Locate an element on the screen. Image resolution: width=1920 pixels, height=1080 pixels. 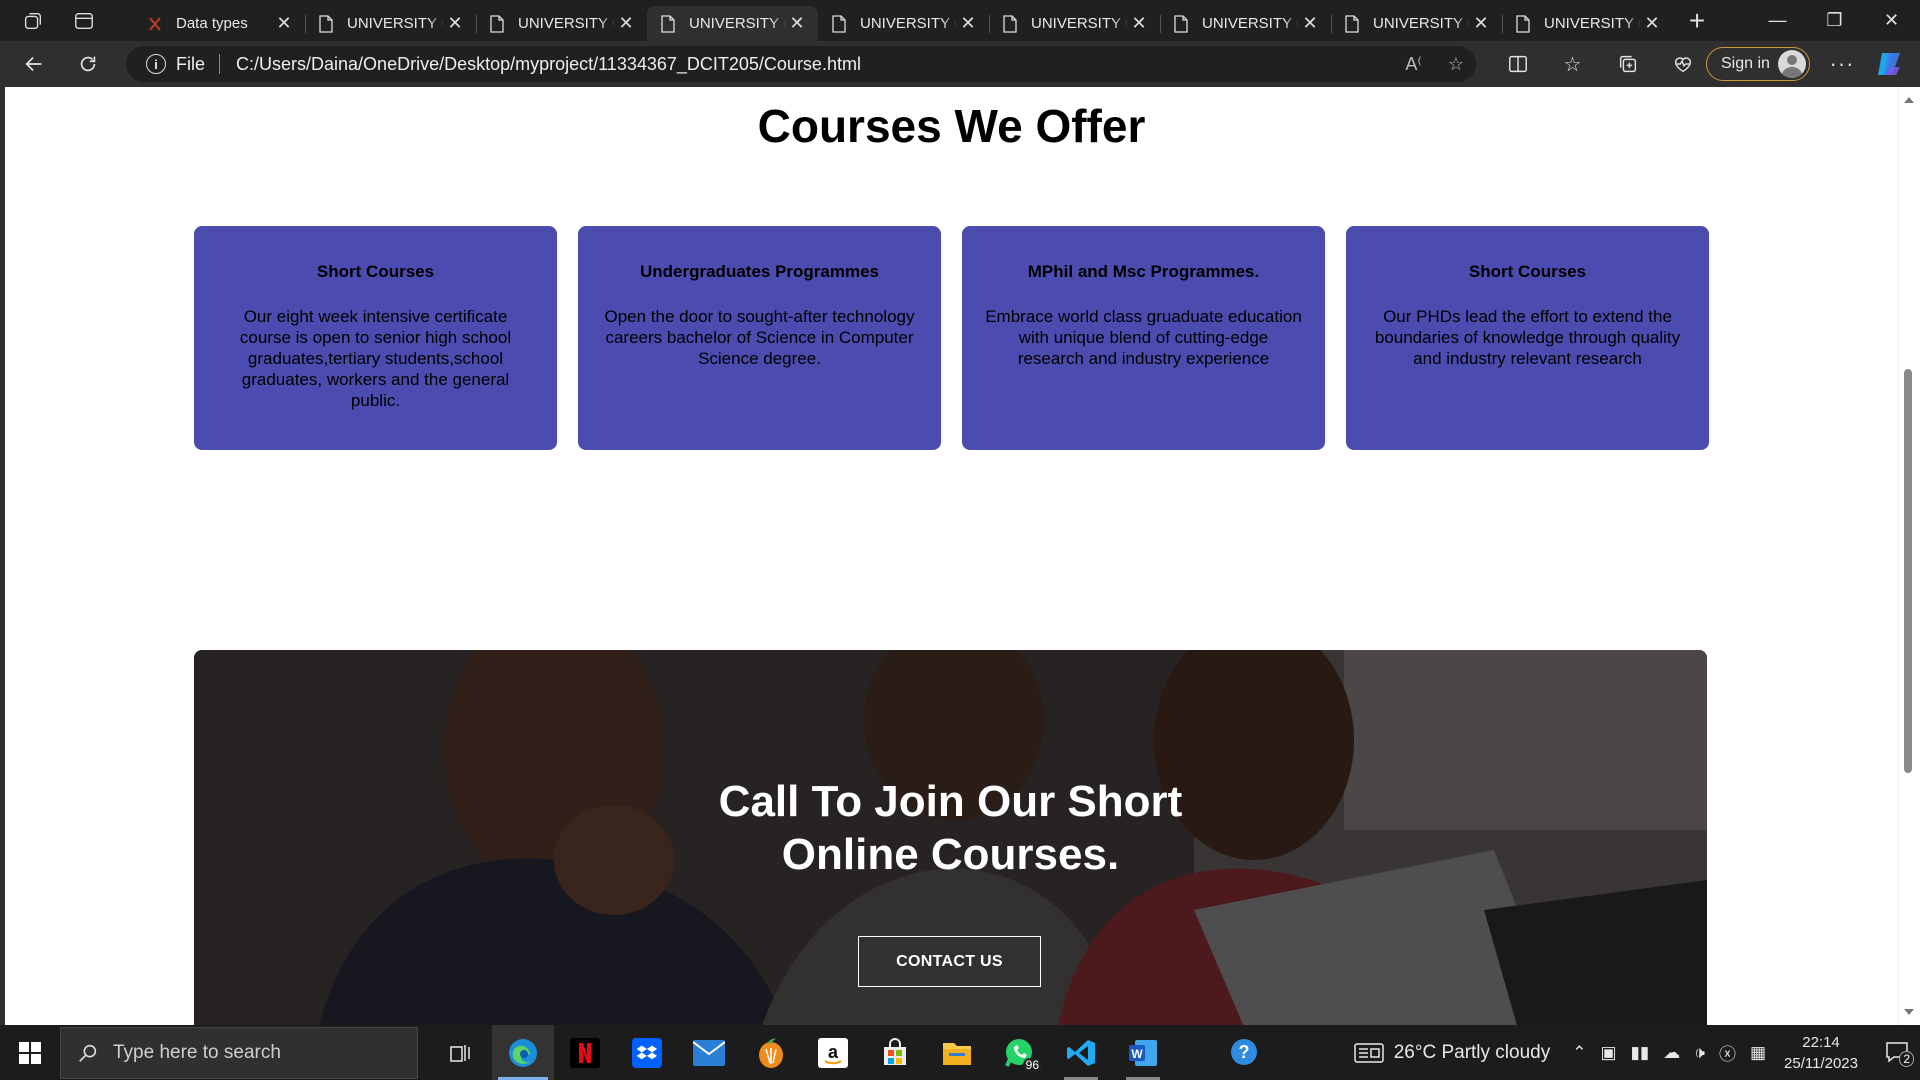
site-info-icon: i is located at coordinates (156, 64).